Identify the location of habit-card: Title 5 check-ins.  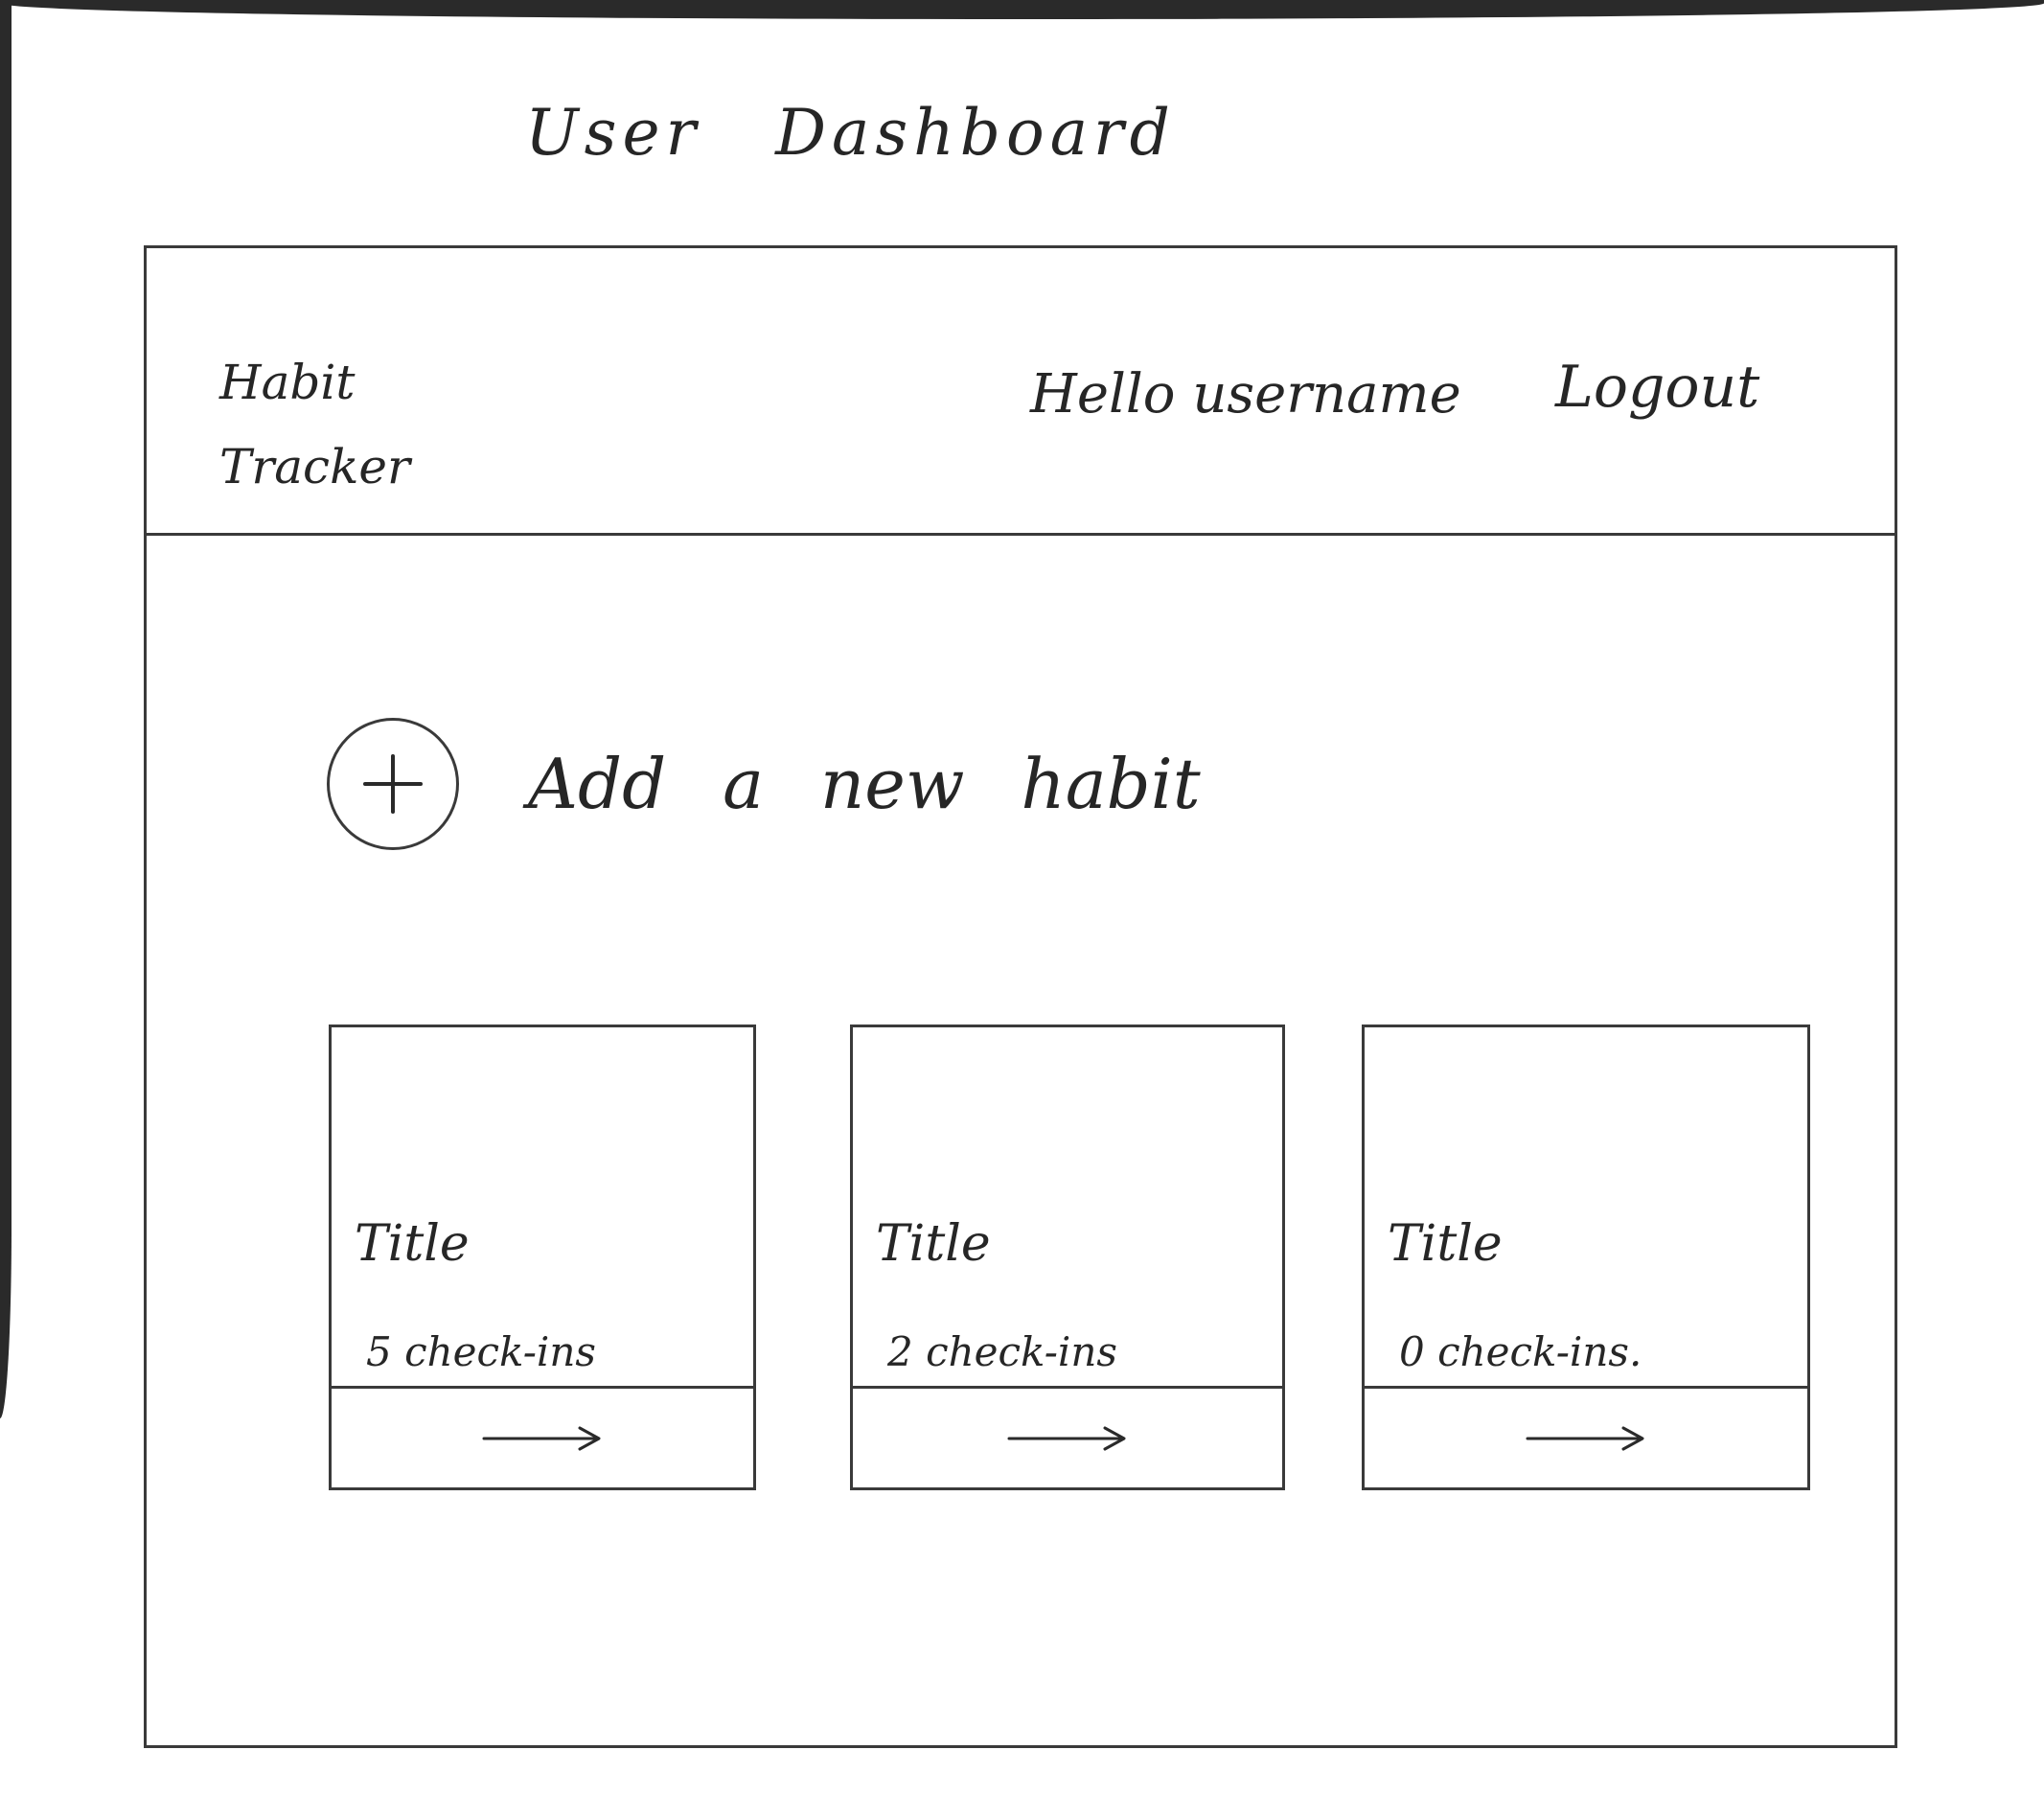
(542, 1257).